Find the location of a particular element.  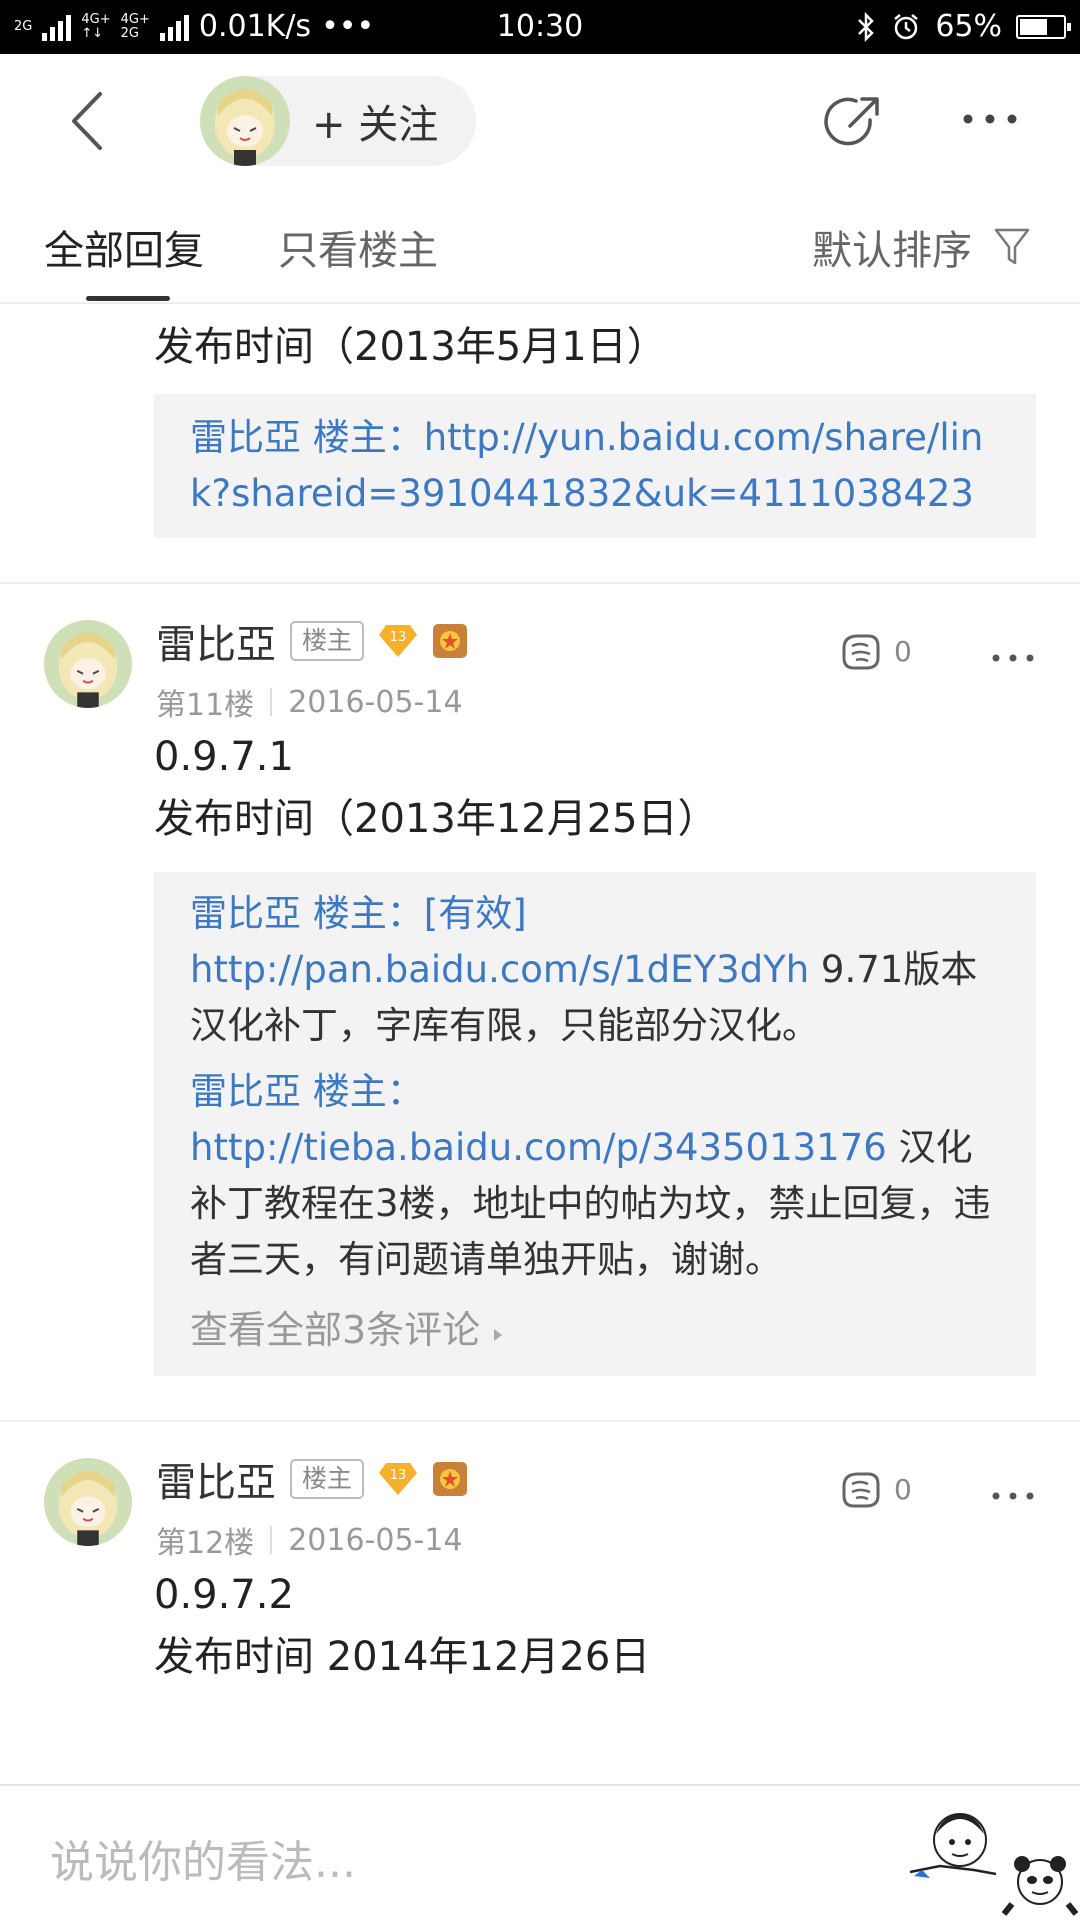

follow-label: + 关注 is located at coordinates (375, 125).